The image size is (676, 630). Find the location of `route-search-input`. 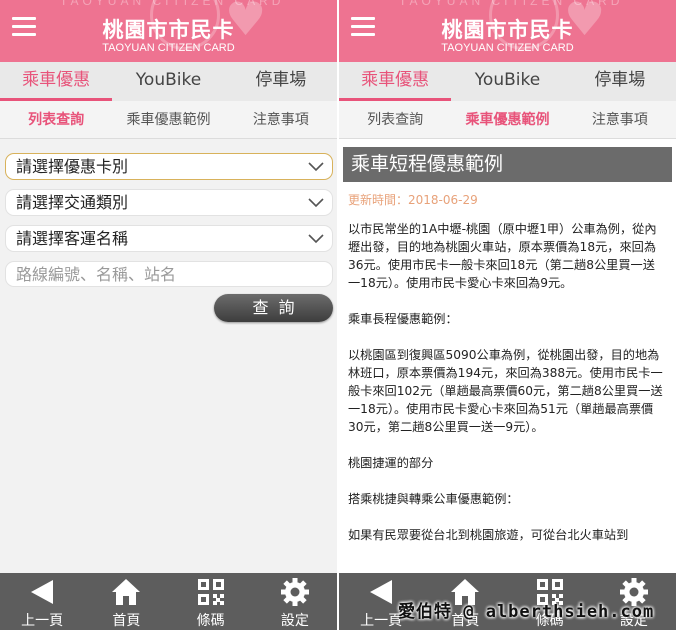

route-search-input is located at coordinates (169, 274).